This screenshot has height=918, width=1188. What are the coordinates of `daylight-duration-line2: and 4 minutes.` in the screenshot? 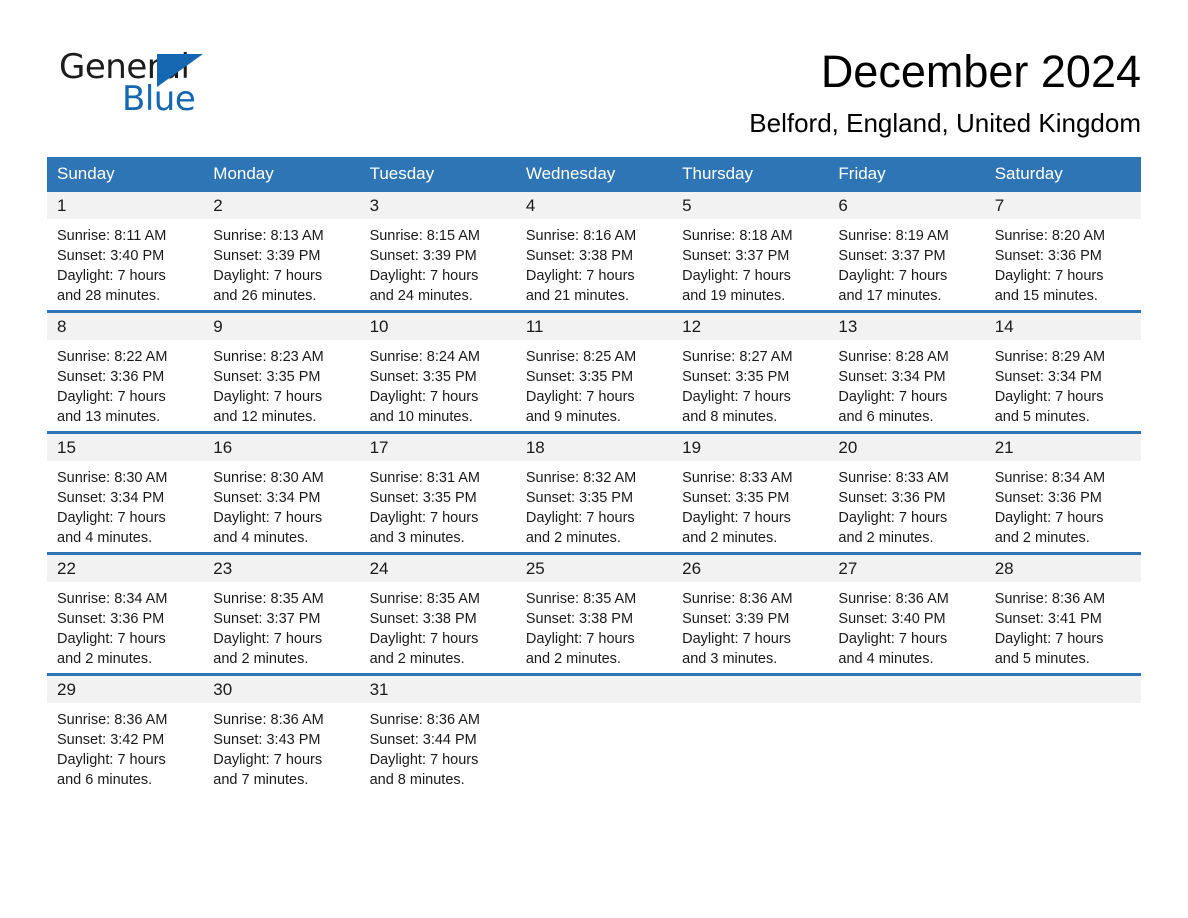 It's located at (886, 658).